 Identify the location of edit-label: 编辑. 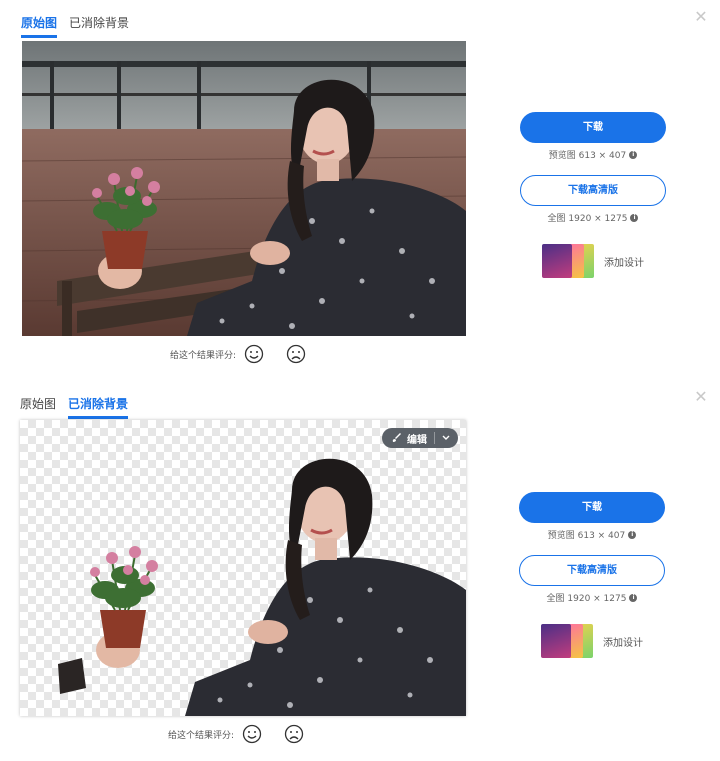
(417, 440).